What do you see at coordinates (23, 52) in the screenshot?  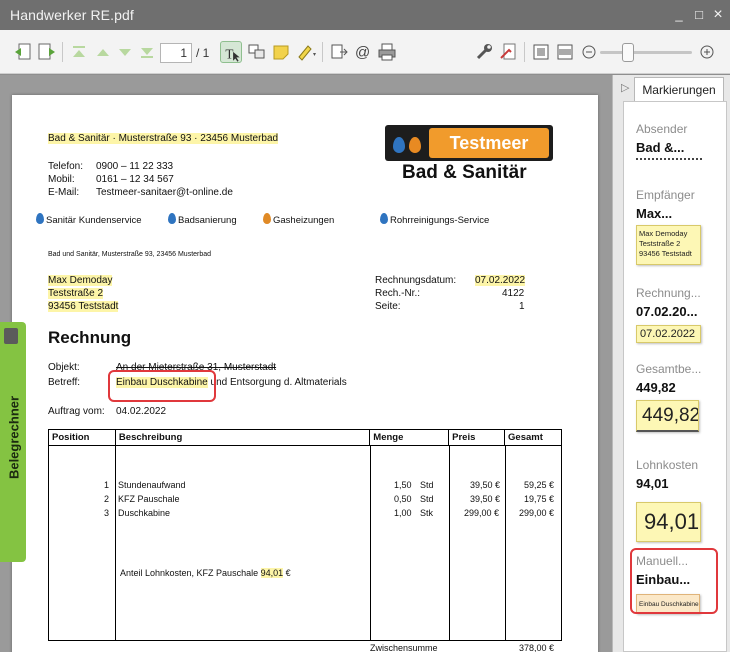 I see `import-page-icon` at bounding box center [23, 52].